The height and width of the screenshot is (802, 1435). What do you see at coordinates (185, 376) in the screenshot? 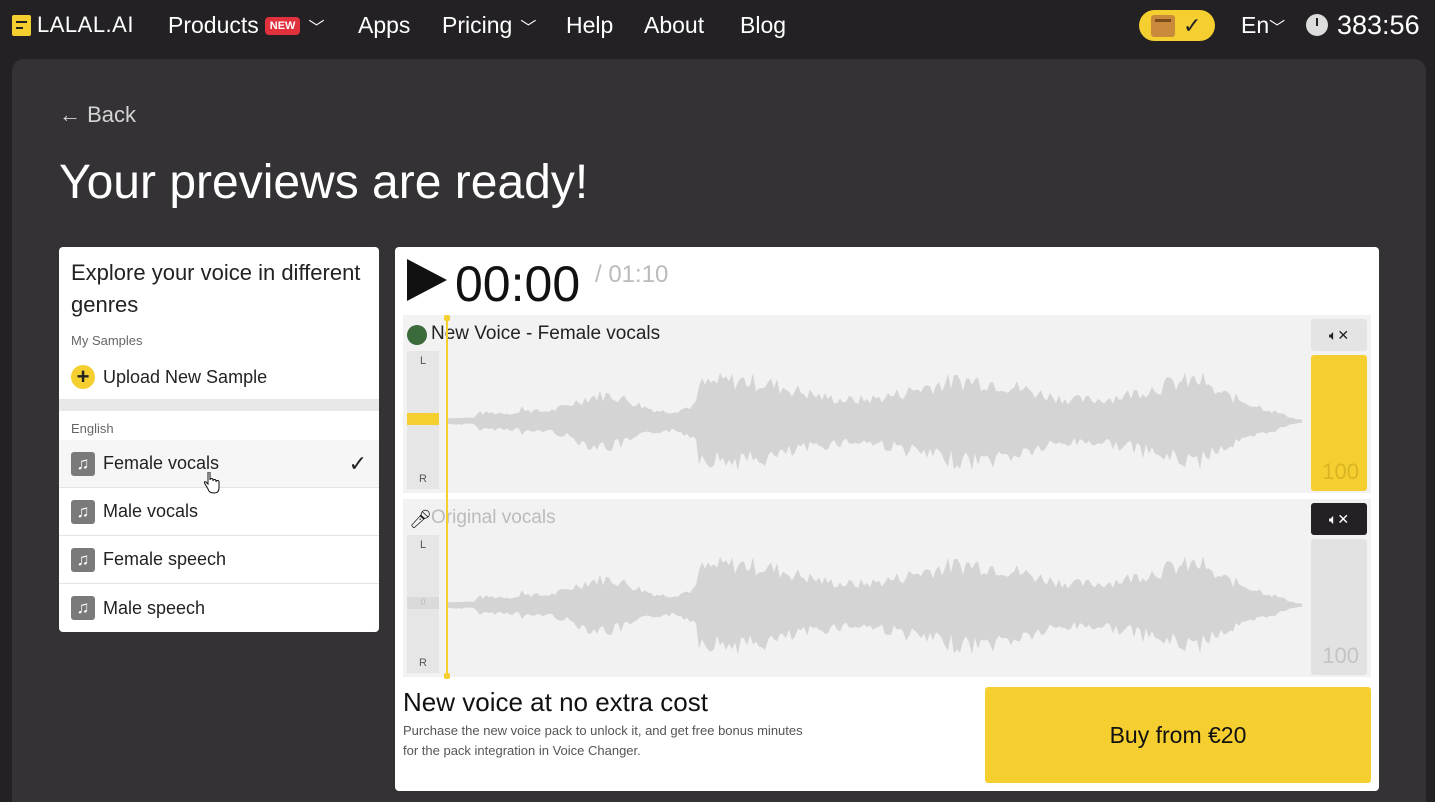
I see `upload-label: Upload New Sample` at bounding box center [185, 376].